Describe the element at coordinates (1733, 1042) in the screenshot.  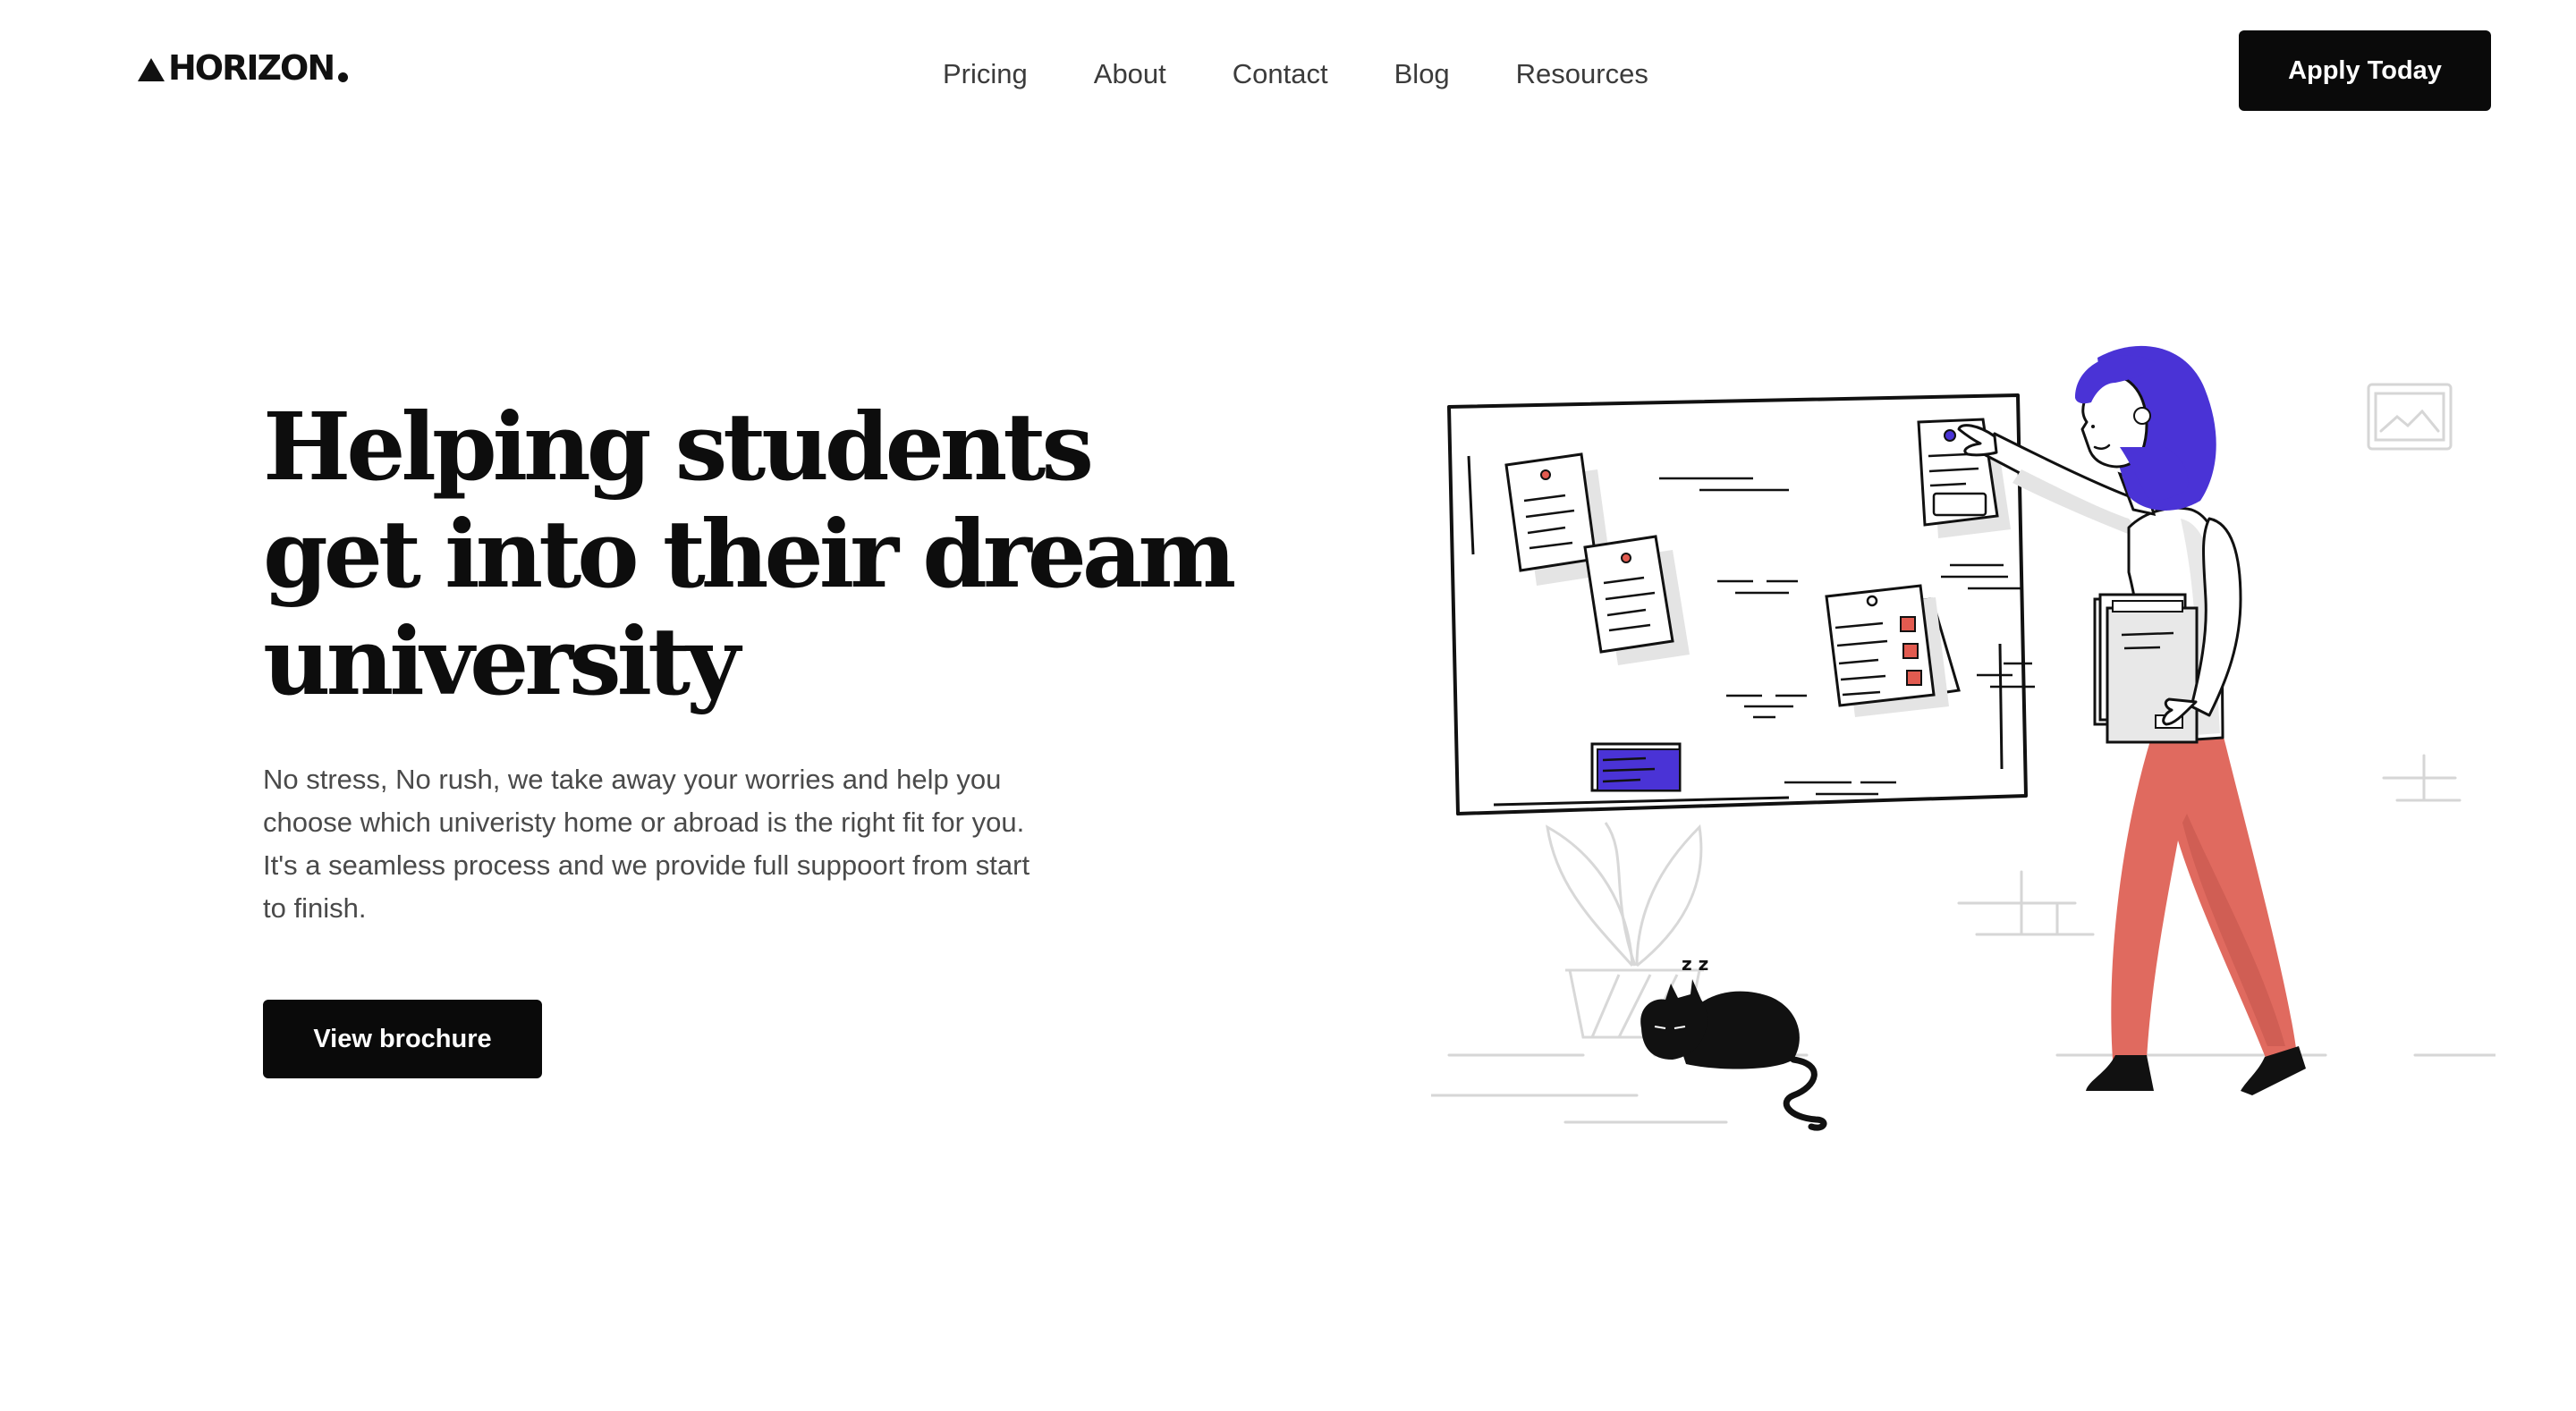
I see `cat-icon: z z` at that location.